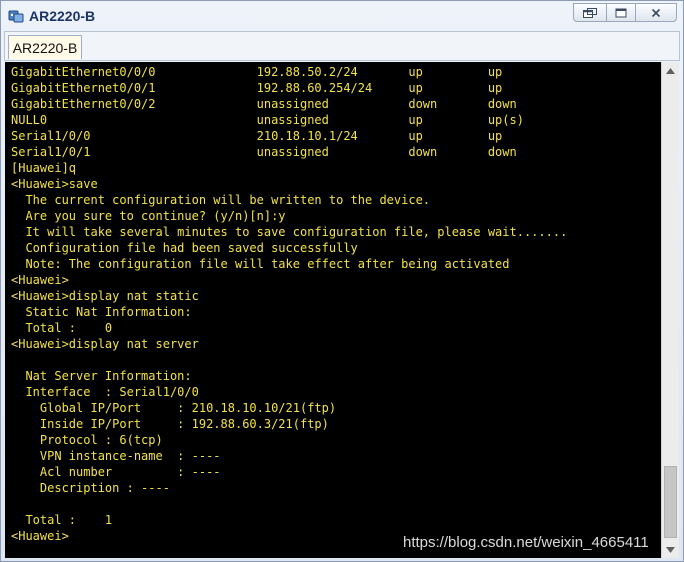  Describe the element at coordinates (62, 328) in the screenshot. I see `terminal-line: Total : 0` at that location.